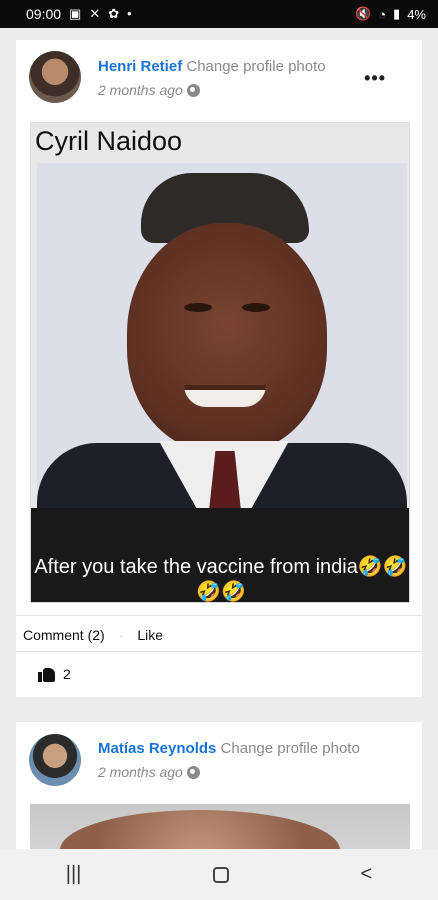 The height and width of the screenshot is (900, 438). I want to click on battery-percent: 4%, so click(416, 14).